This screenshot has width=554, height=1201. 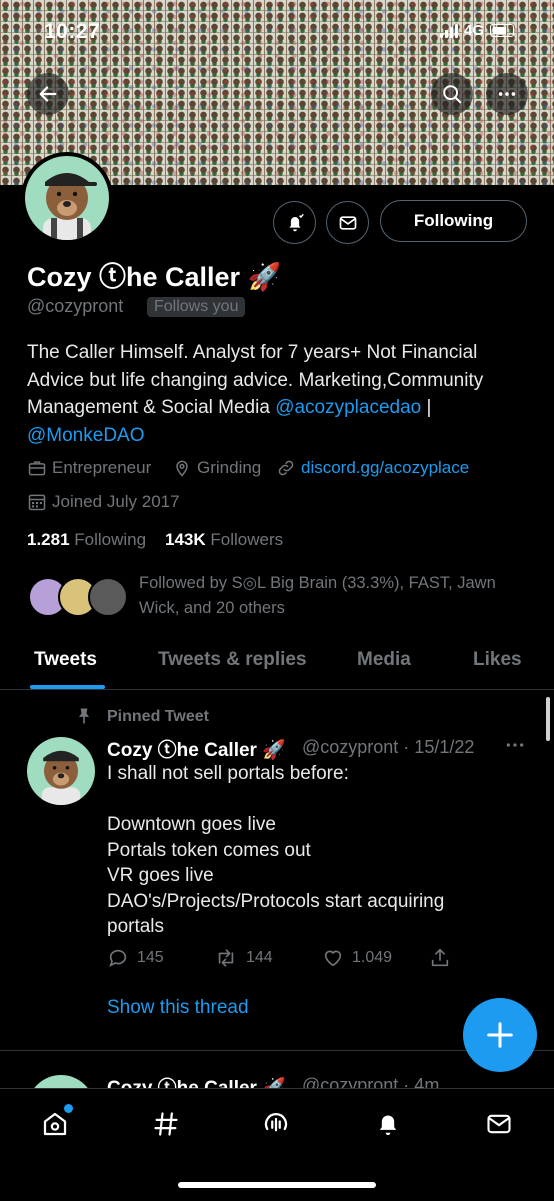 I want to click on profile-location: Grinding, so click(x=216, y=468).